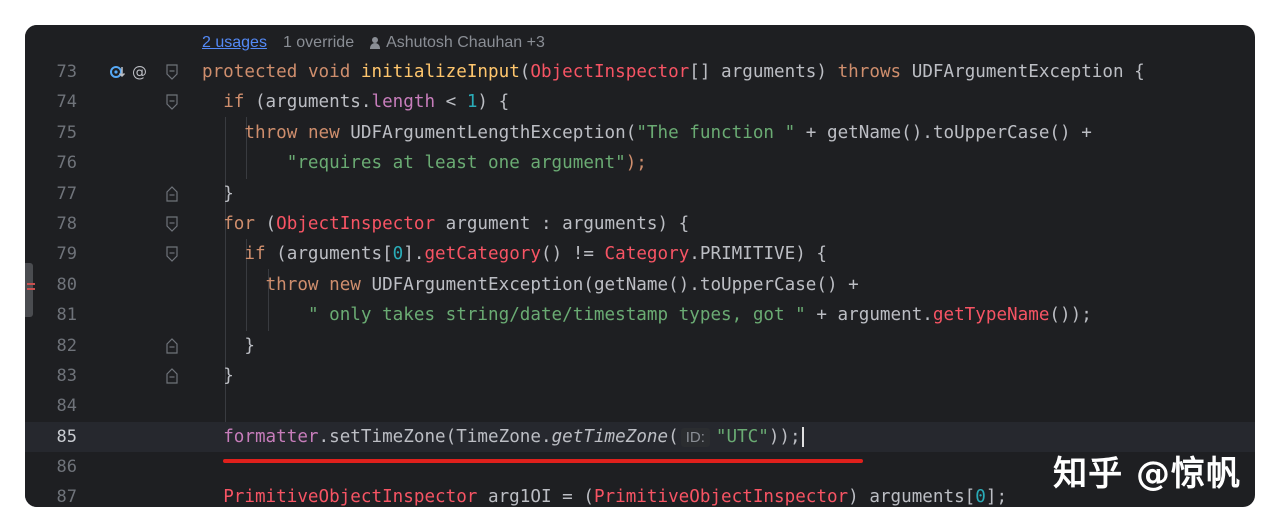  What do you see at coordinates (996, 497) in the screenshot?
I see `token-text: ];` at bounding box center [996, 497].